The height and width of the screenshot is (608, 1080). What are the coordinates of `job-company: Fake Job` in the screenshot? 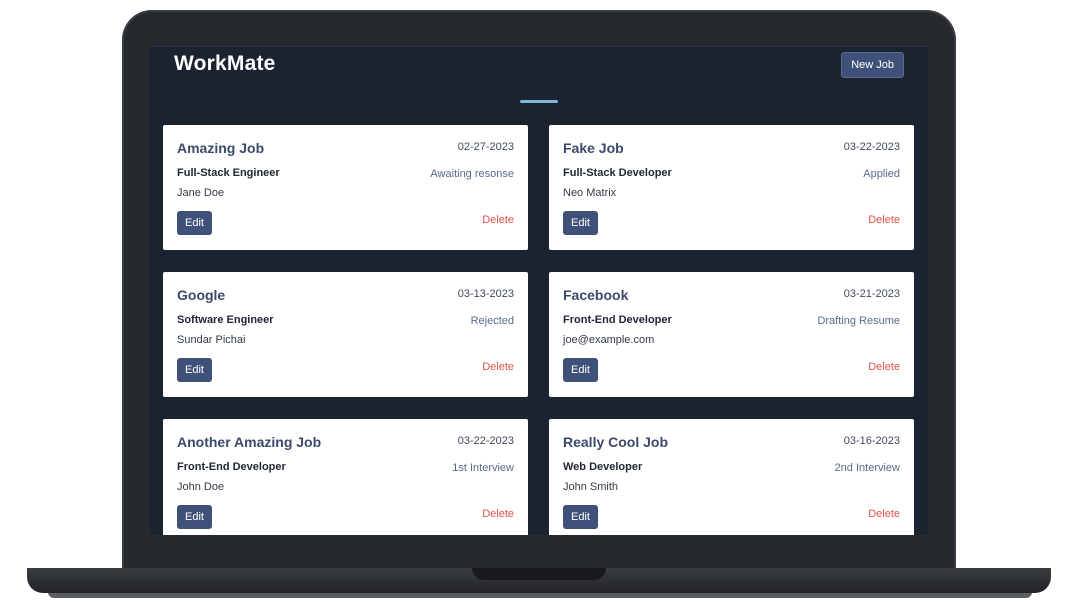 It's located at (593, 148).